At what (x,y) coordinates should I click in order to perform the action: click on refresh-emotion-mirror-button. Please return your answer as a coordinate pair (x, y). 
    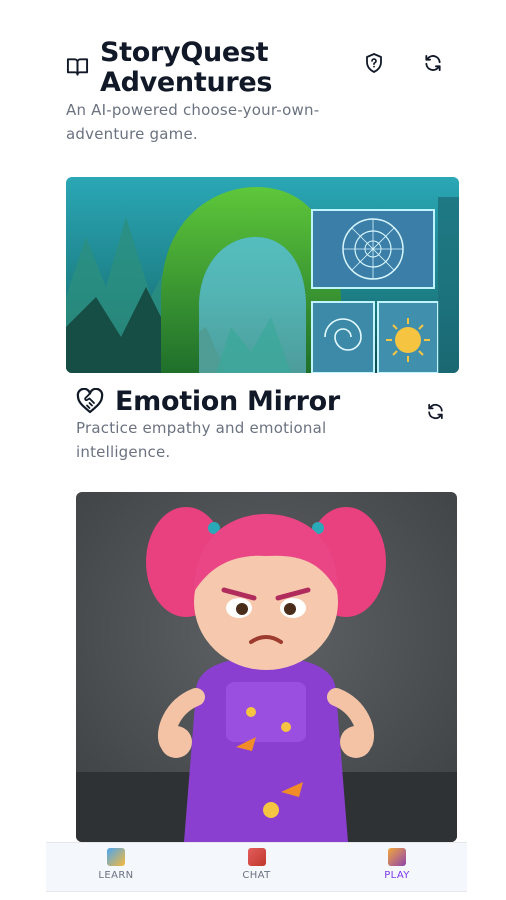
    Looking at the image, I should click on (435, 411).